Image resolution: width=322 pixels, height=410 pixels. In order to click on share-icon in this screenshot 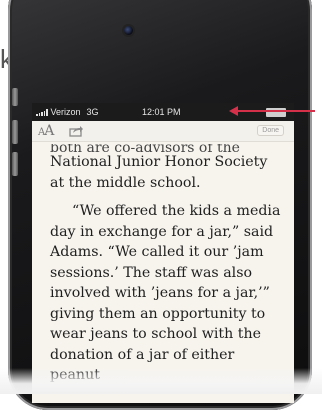, I will do `click(76, 131)`.